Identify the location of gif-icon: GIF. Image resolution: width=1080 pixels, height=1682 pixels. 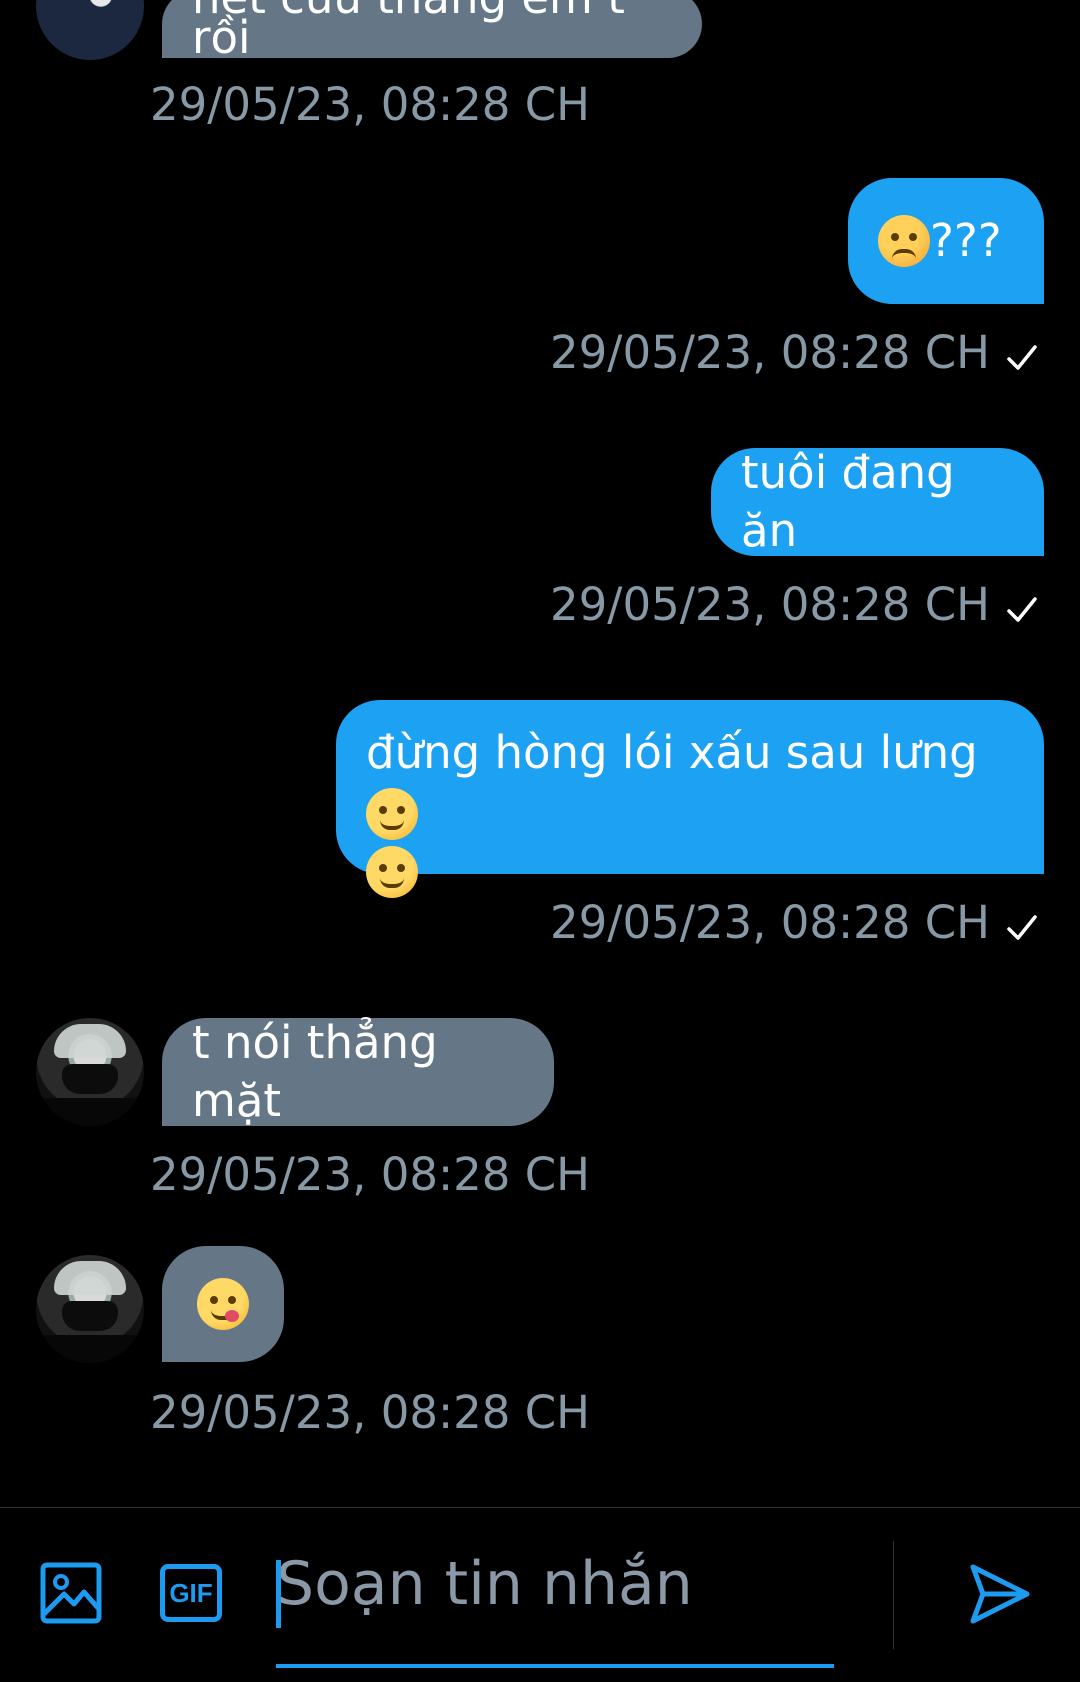
(191, 1593).